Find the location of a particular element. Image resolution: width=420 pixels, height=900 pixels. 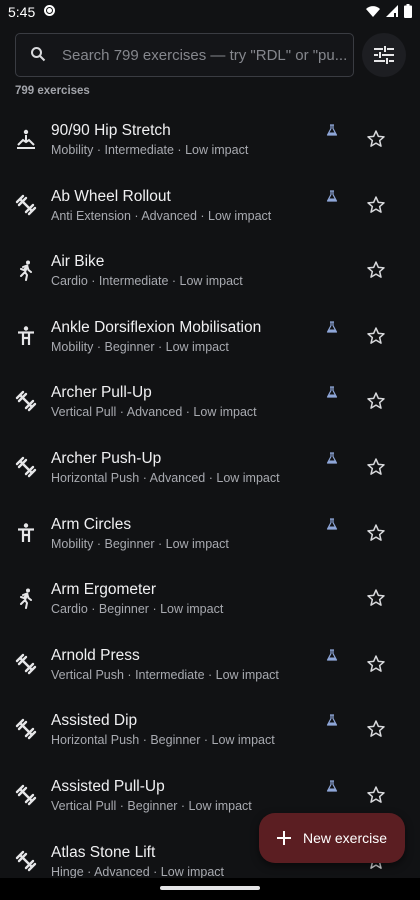

exercise-details: Mobility · Intermediate · Low impact is located at coordinates (150, 150).